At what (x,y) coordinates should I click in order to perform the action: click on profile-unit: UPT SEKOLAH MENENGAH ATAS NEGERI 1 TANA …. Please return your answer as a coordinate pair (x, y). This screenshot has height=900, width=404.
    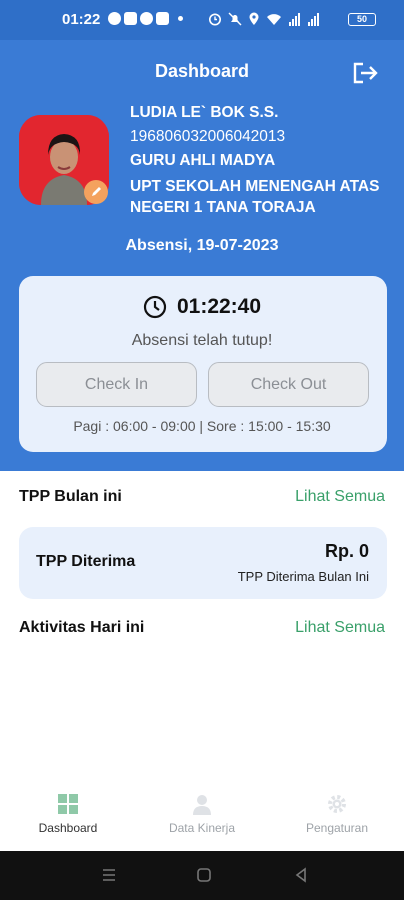
    Looking at the image, I should click on (255, 197).